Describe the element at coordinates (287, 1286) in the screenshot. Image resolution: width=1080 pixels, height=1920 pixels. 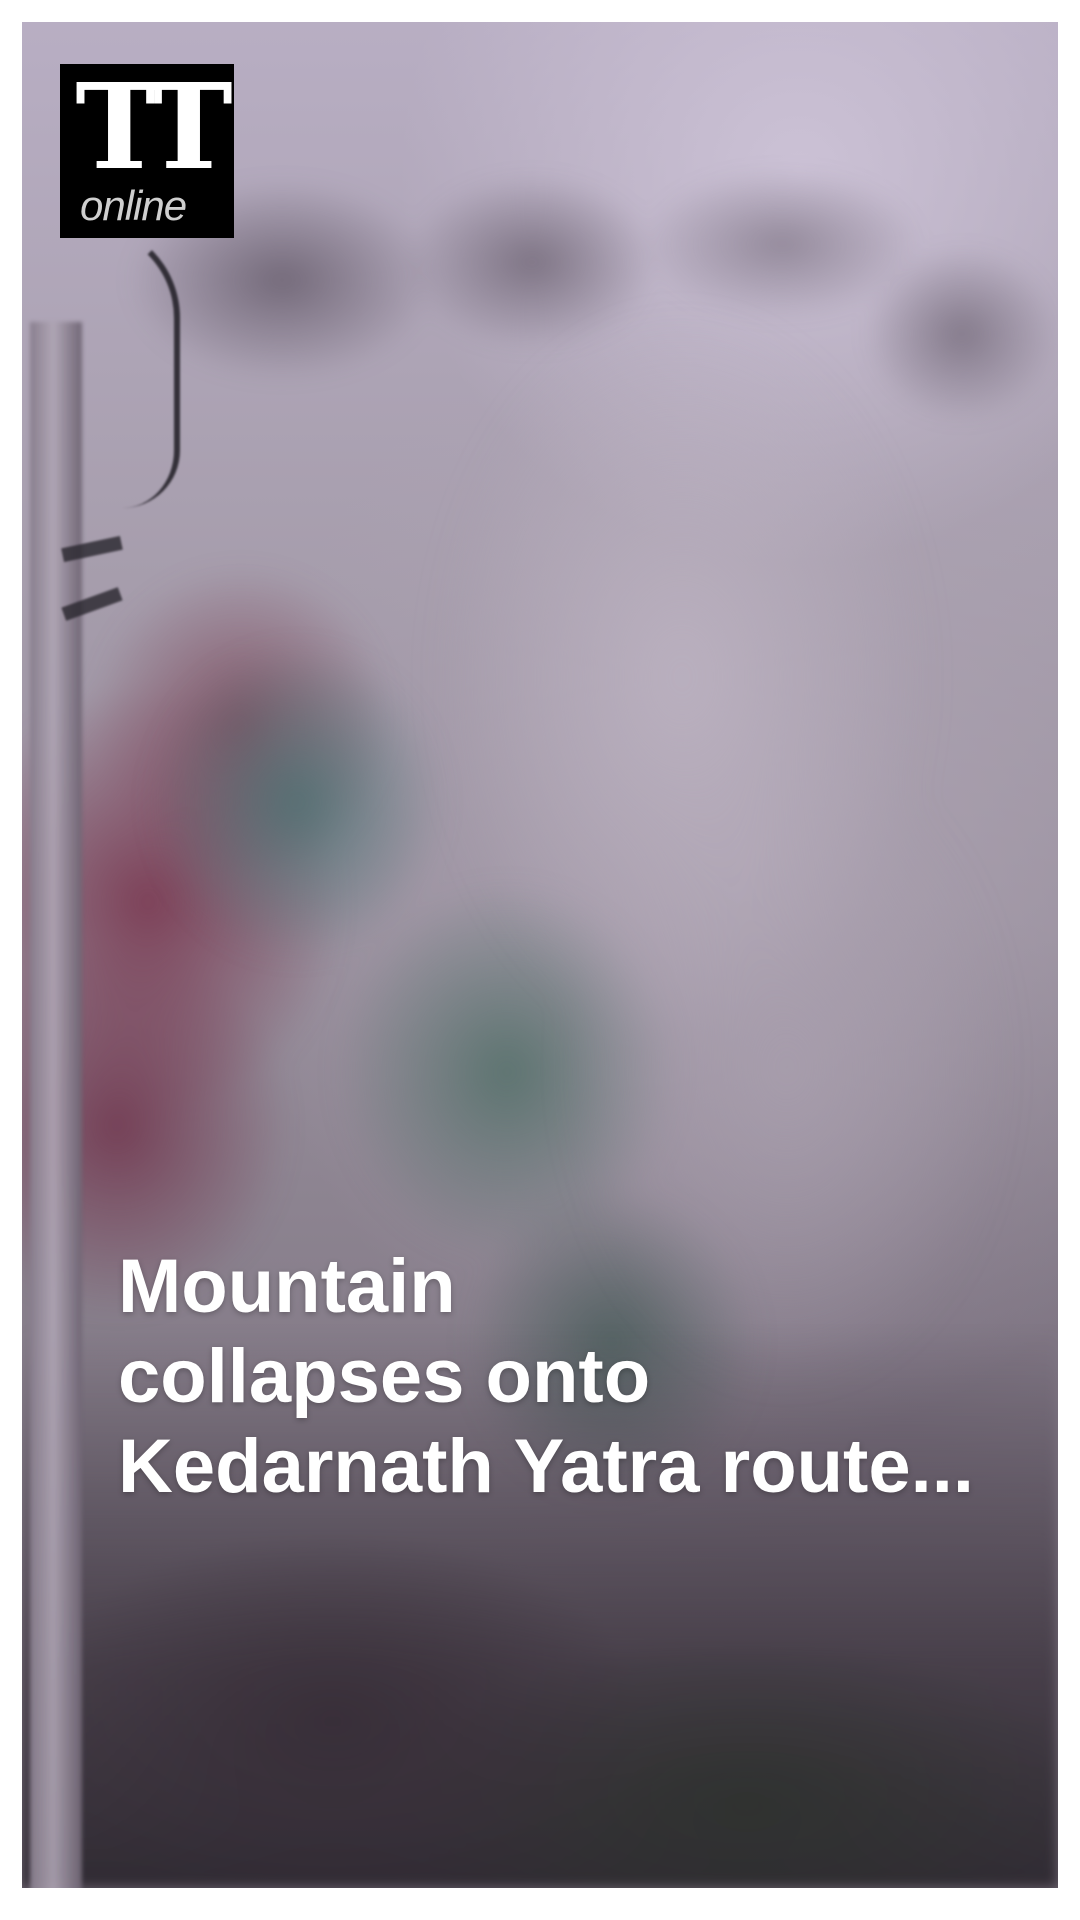
I see `headline-line: Mountain` at that location.